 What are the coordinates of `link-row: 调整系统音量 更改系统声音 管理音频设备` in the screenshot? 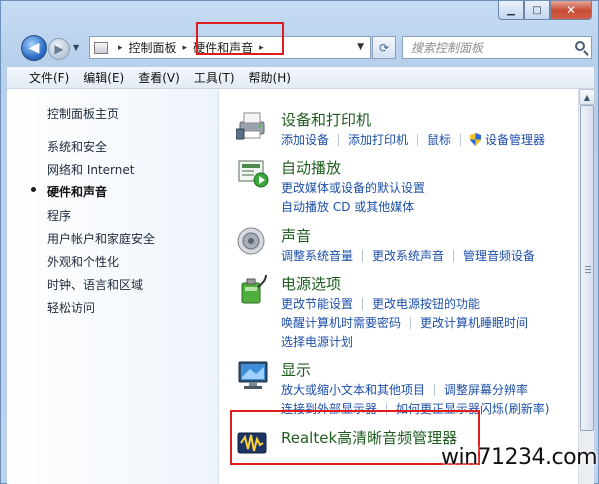 It's located at (408, 255).